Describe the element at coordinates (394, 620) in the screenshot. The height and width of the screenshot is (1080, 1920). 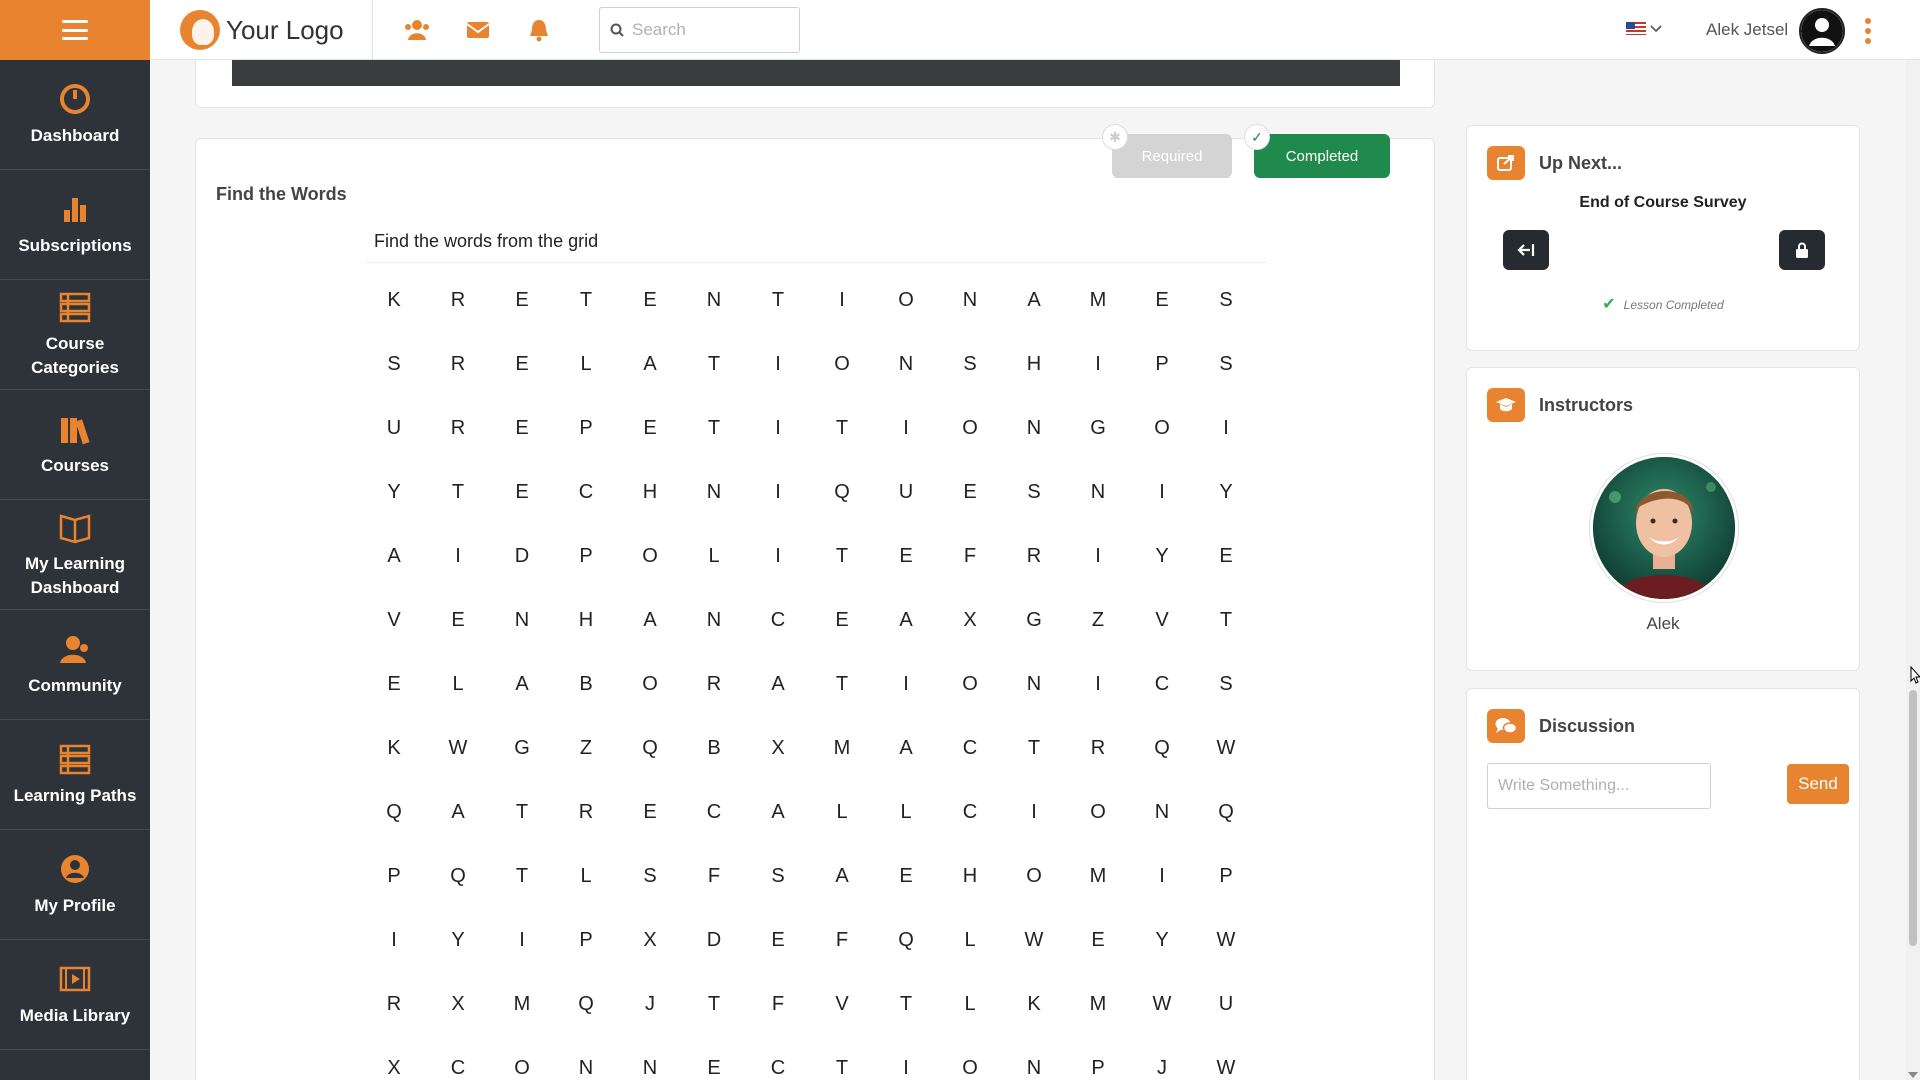
I see `grid-cell: V` at that location.